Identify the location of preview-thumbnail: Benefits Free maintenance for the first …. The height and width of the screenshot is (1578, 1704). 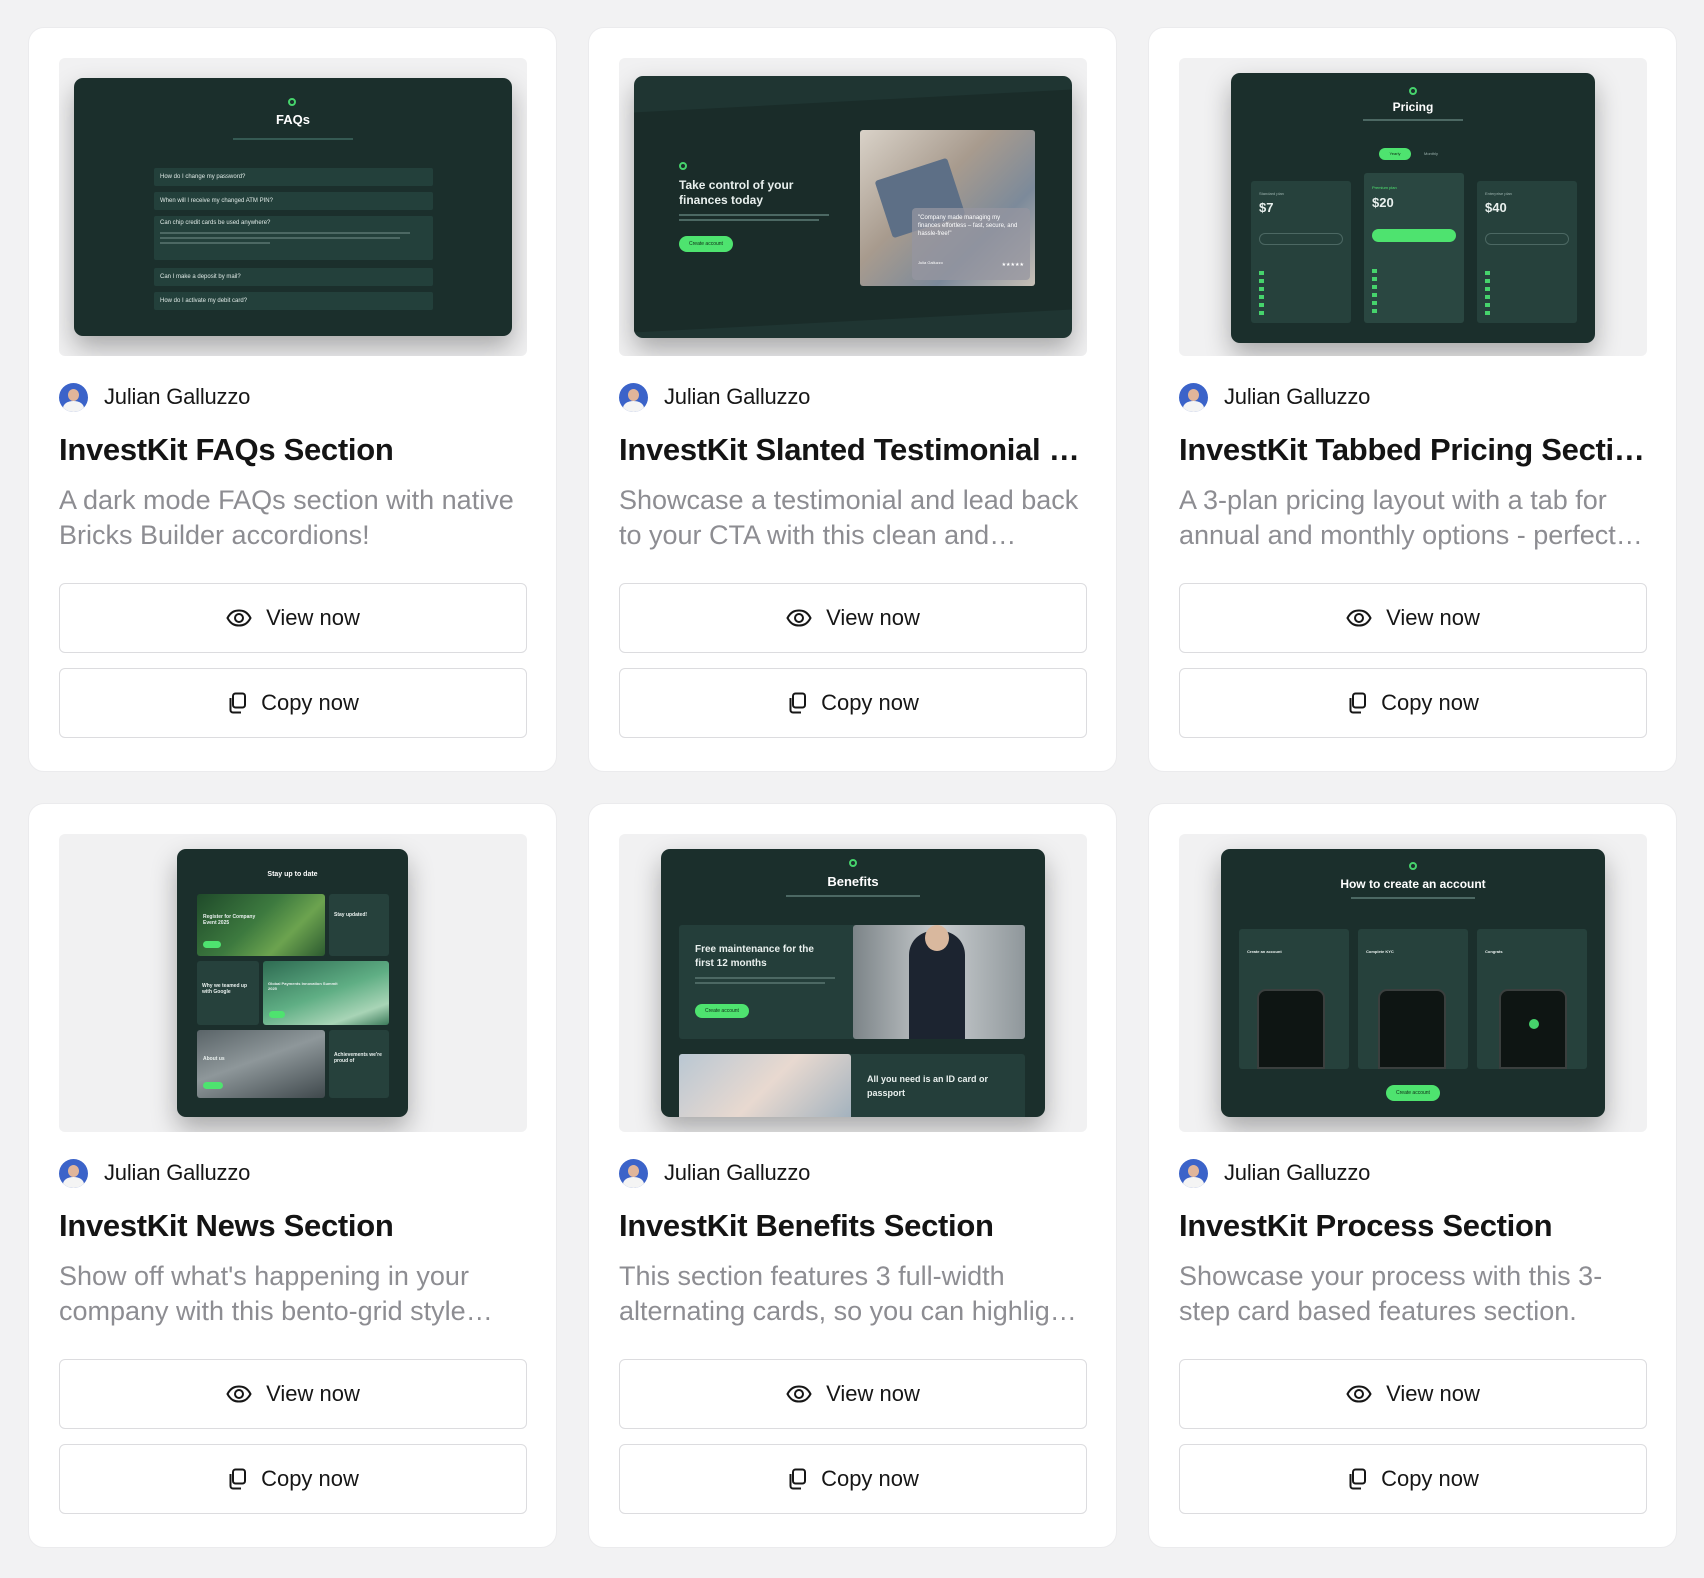
(853, 983).